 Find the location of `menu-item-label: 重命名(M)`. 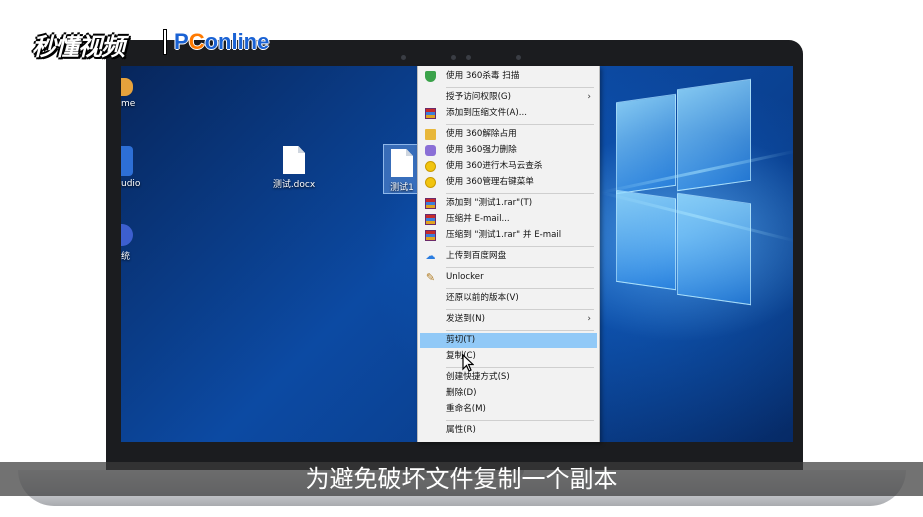

menu-item-label: 重命名(M) is located at coordinates (466, 409).